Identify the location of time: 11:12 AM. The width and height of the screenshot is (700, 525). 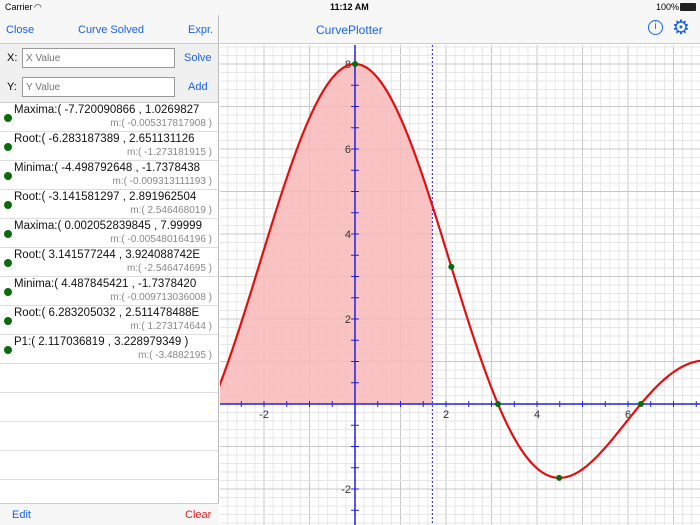
(349, 7).